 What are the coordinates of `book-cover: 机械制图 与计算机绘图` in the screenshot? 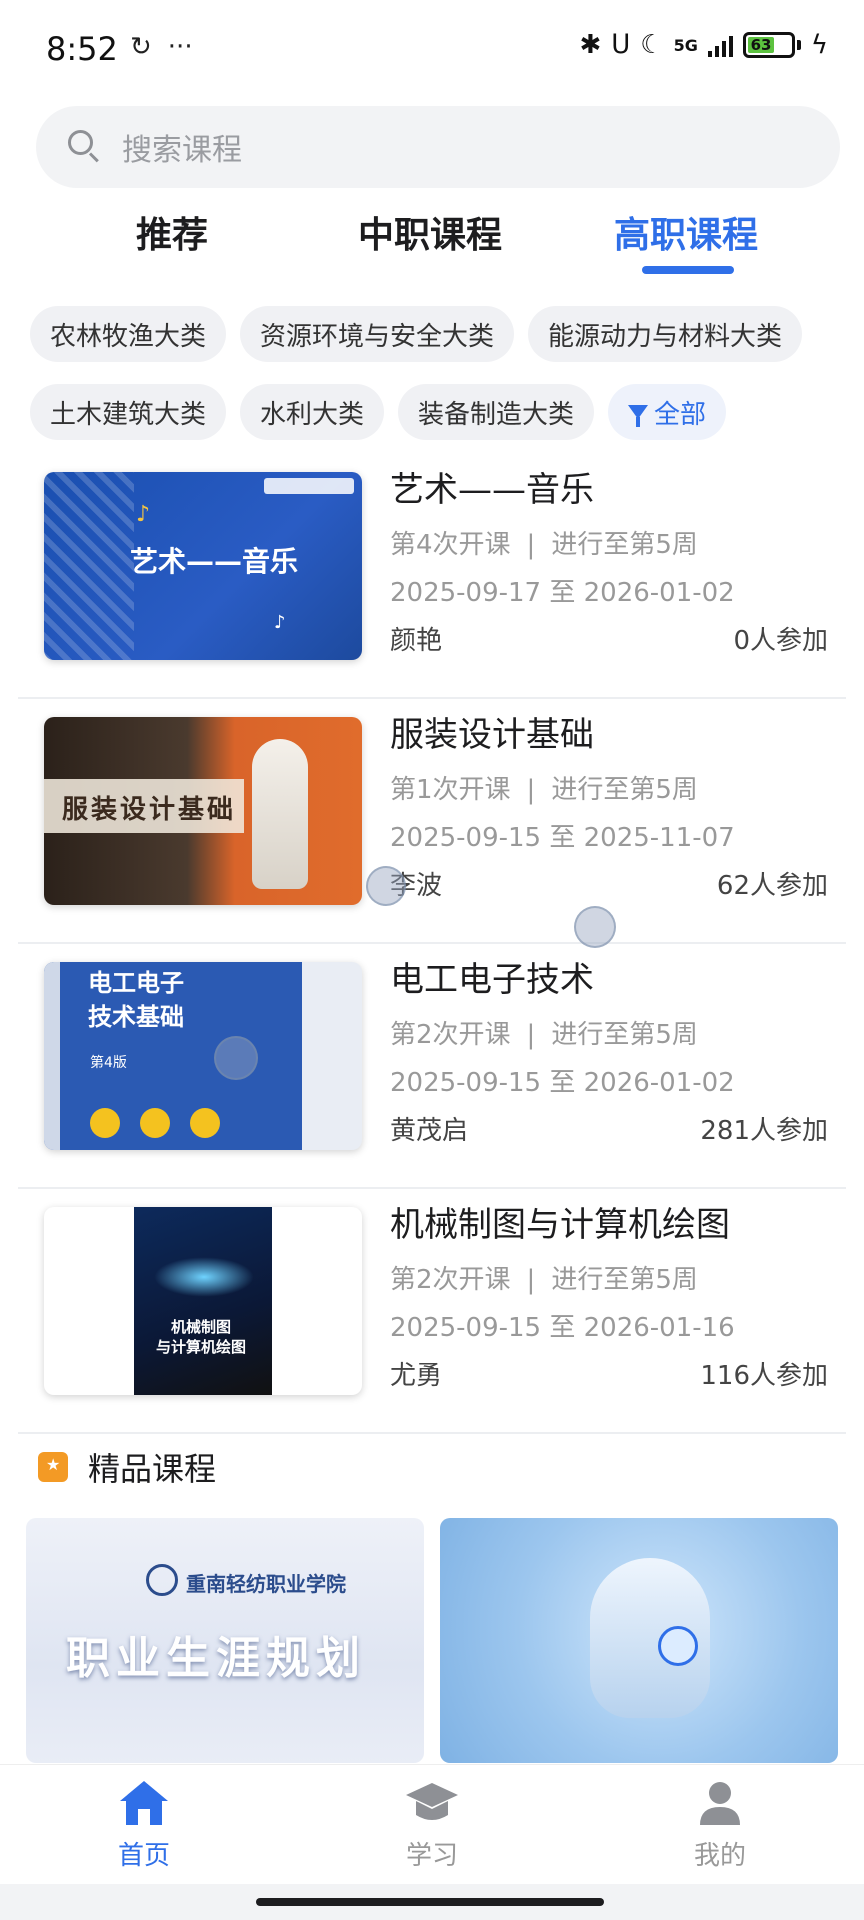 It's located at (203, 1301).